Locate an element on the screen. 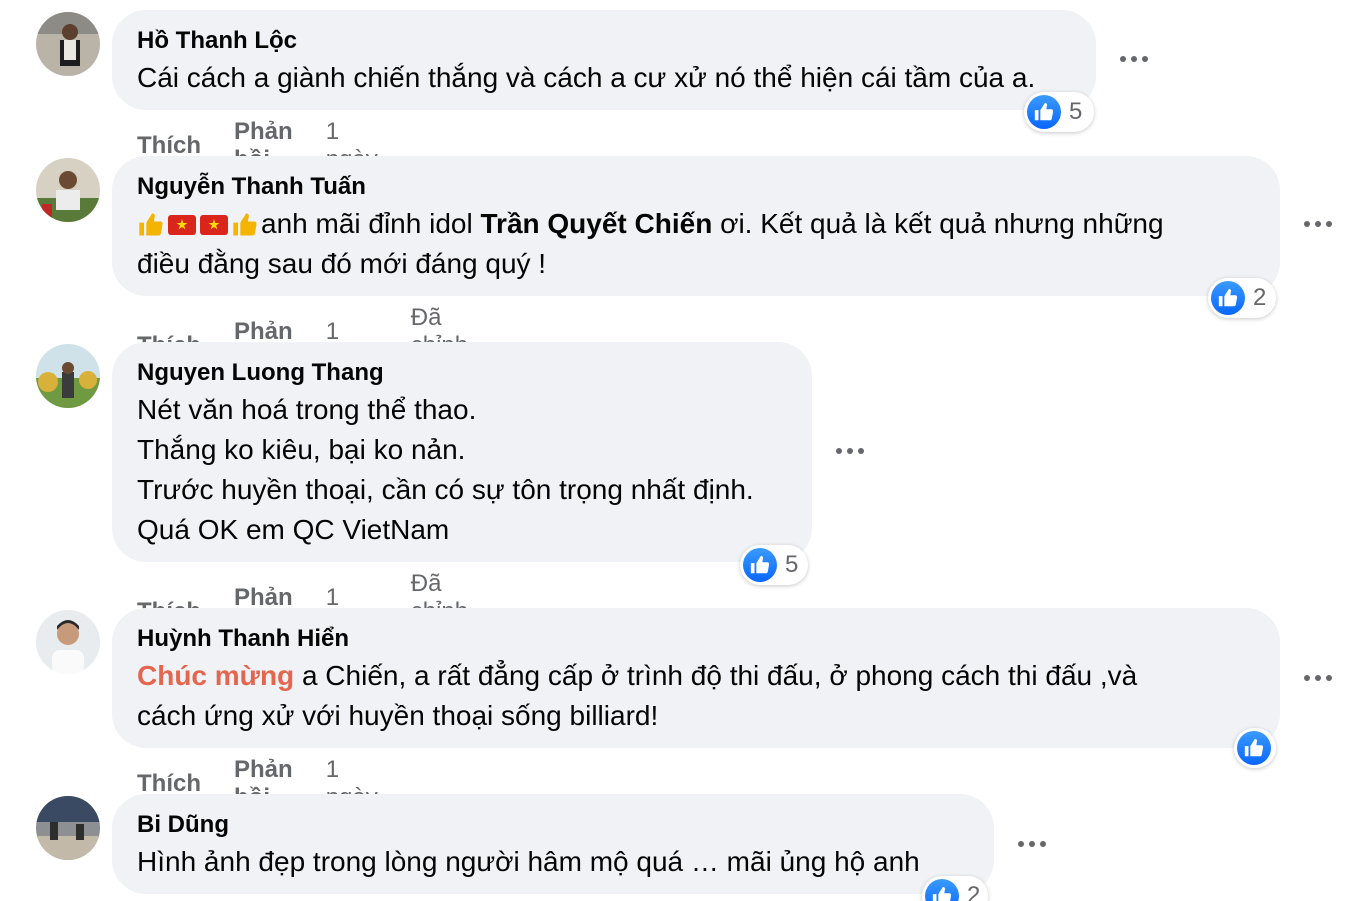 The width and height of the screenshot is (1361, 901). comment-text-line: điều đằng sau đó mới đáng quý ! is located at coordinates (342, 263).